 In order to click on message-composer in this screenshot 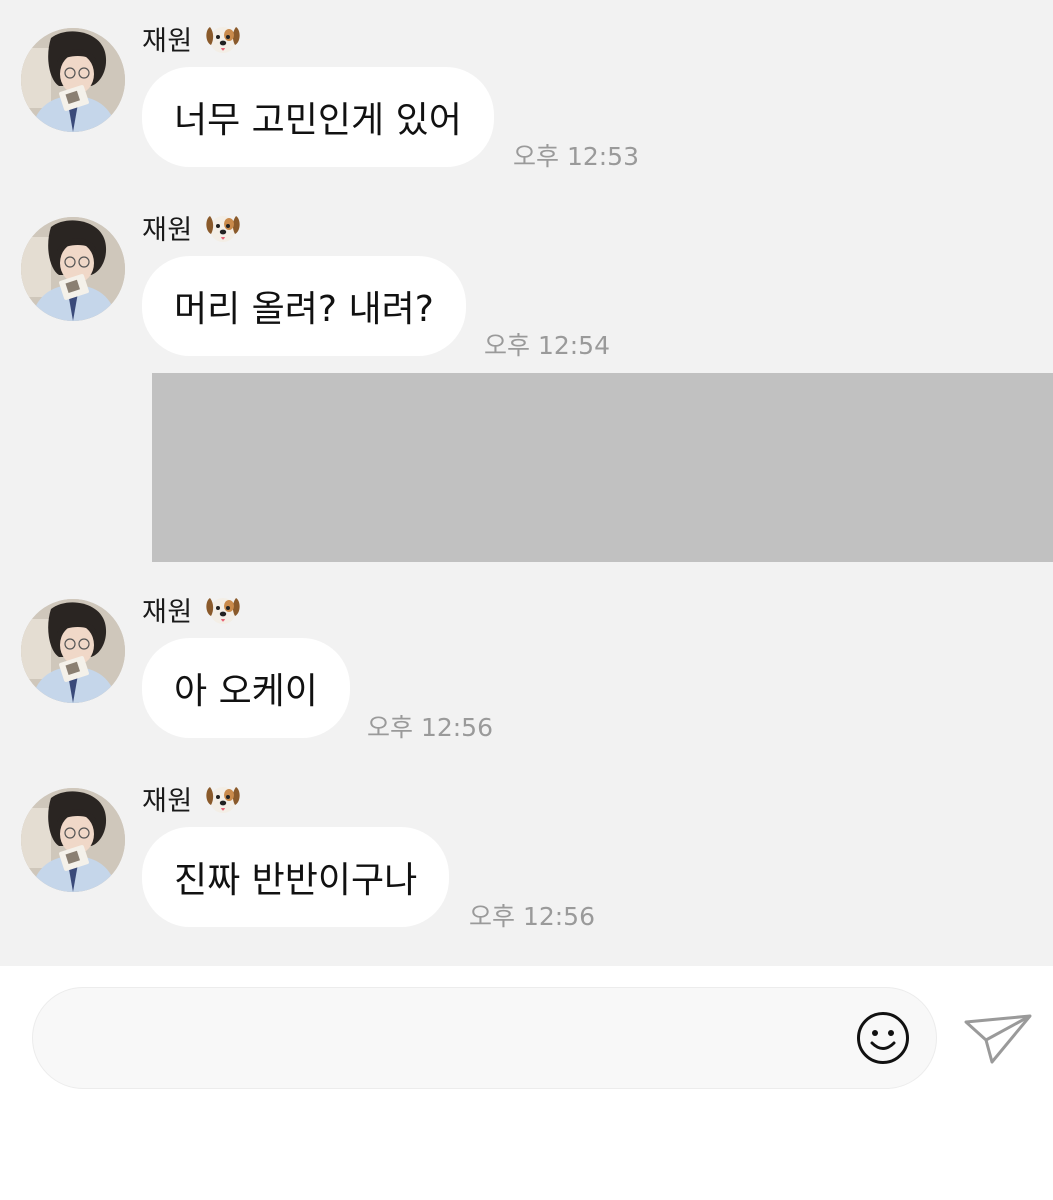, I will do `click(484, 1038)`.